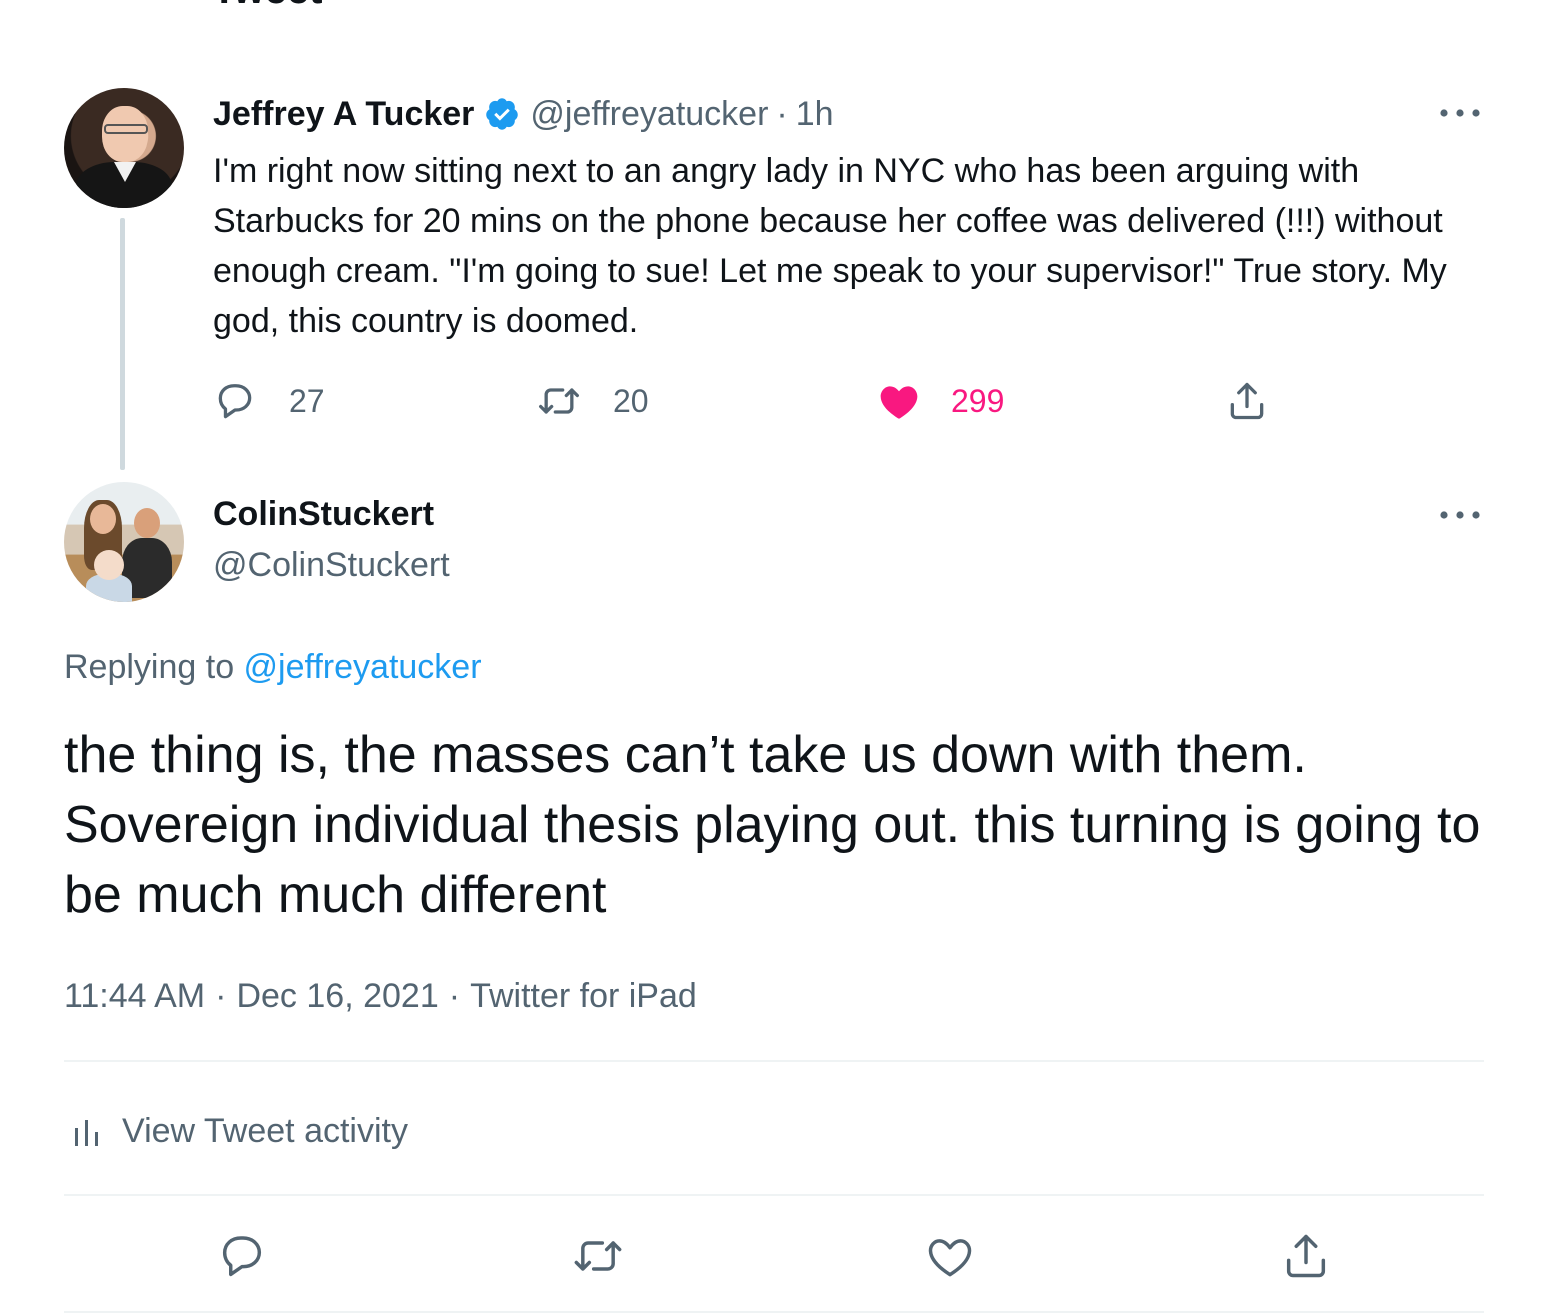 Image resolution: width=1554 pixels, height=1316 pixels. Describe the element at coordinates (122, 344) in the screenshot. I see `thread-line` at that location.